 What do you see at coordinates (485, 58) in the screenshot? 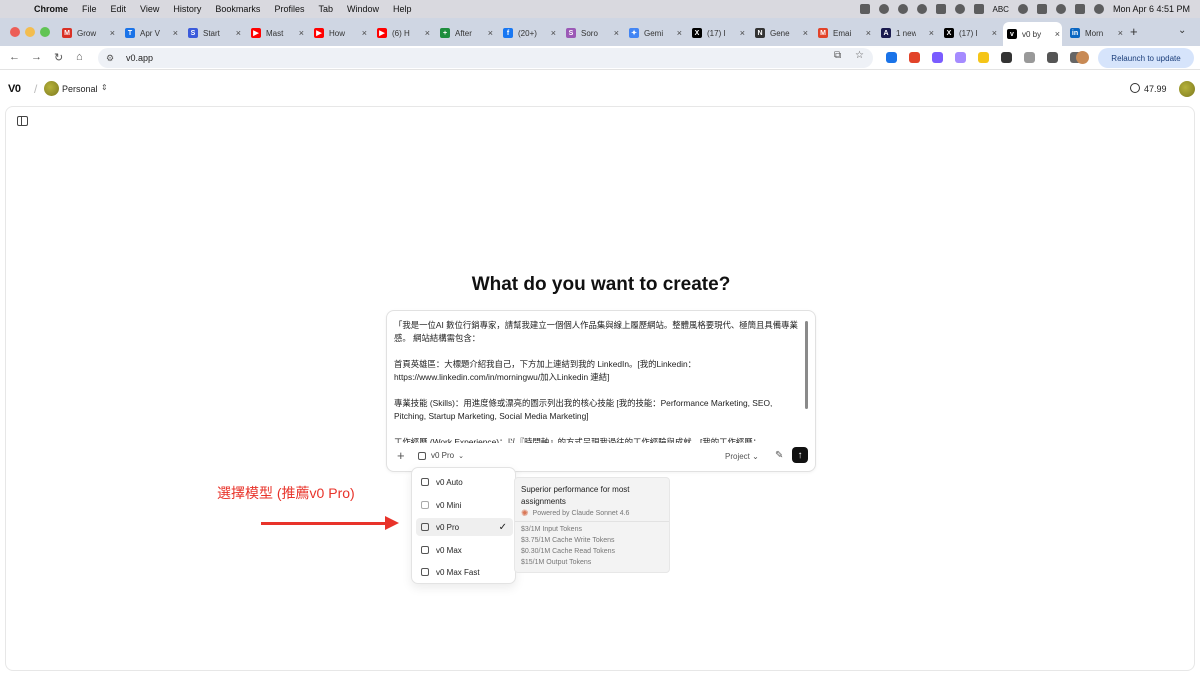
I see `address-bar: ⚙ v0.app` at bounding box center [485, 58].